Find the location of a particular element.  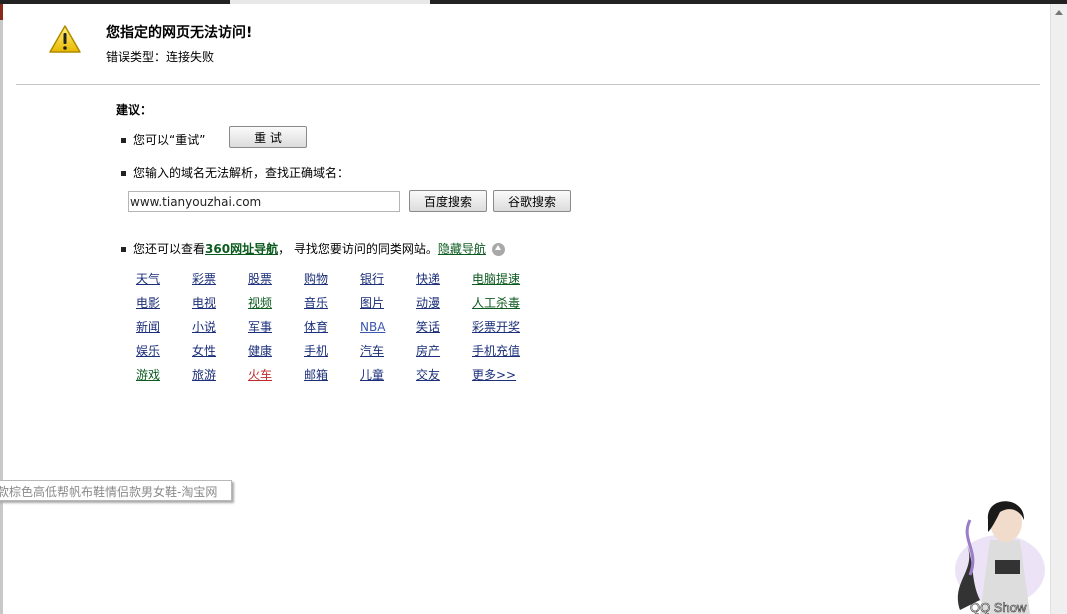

nav-link: 图片 is located at coordinates (388, 302).